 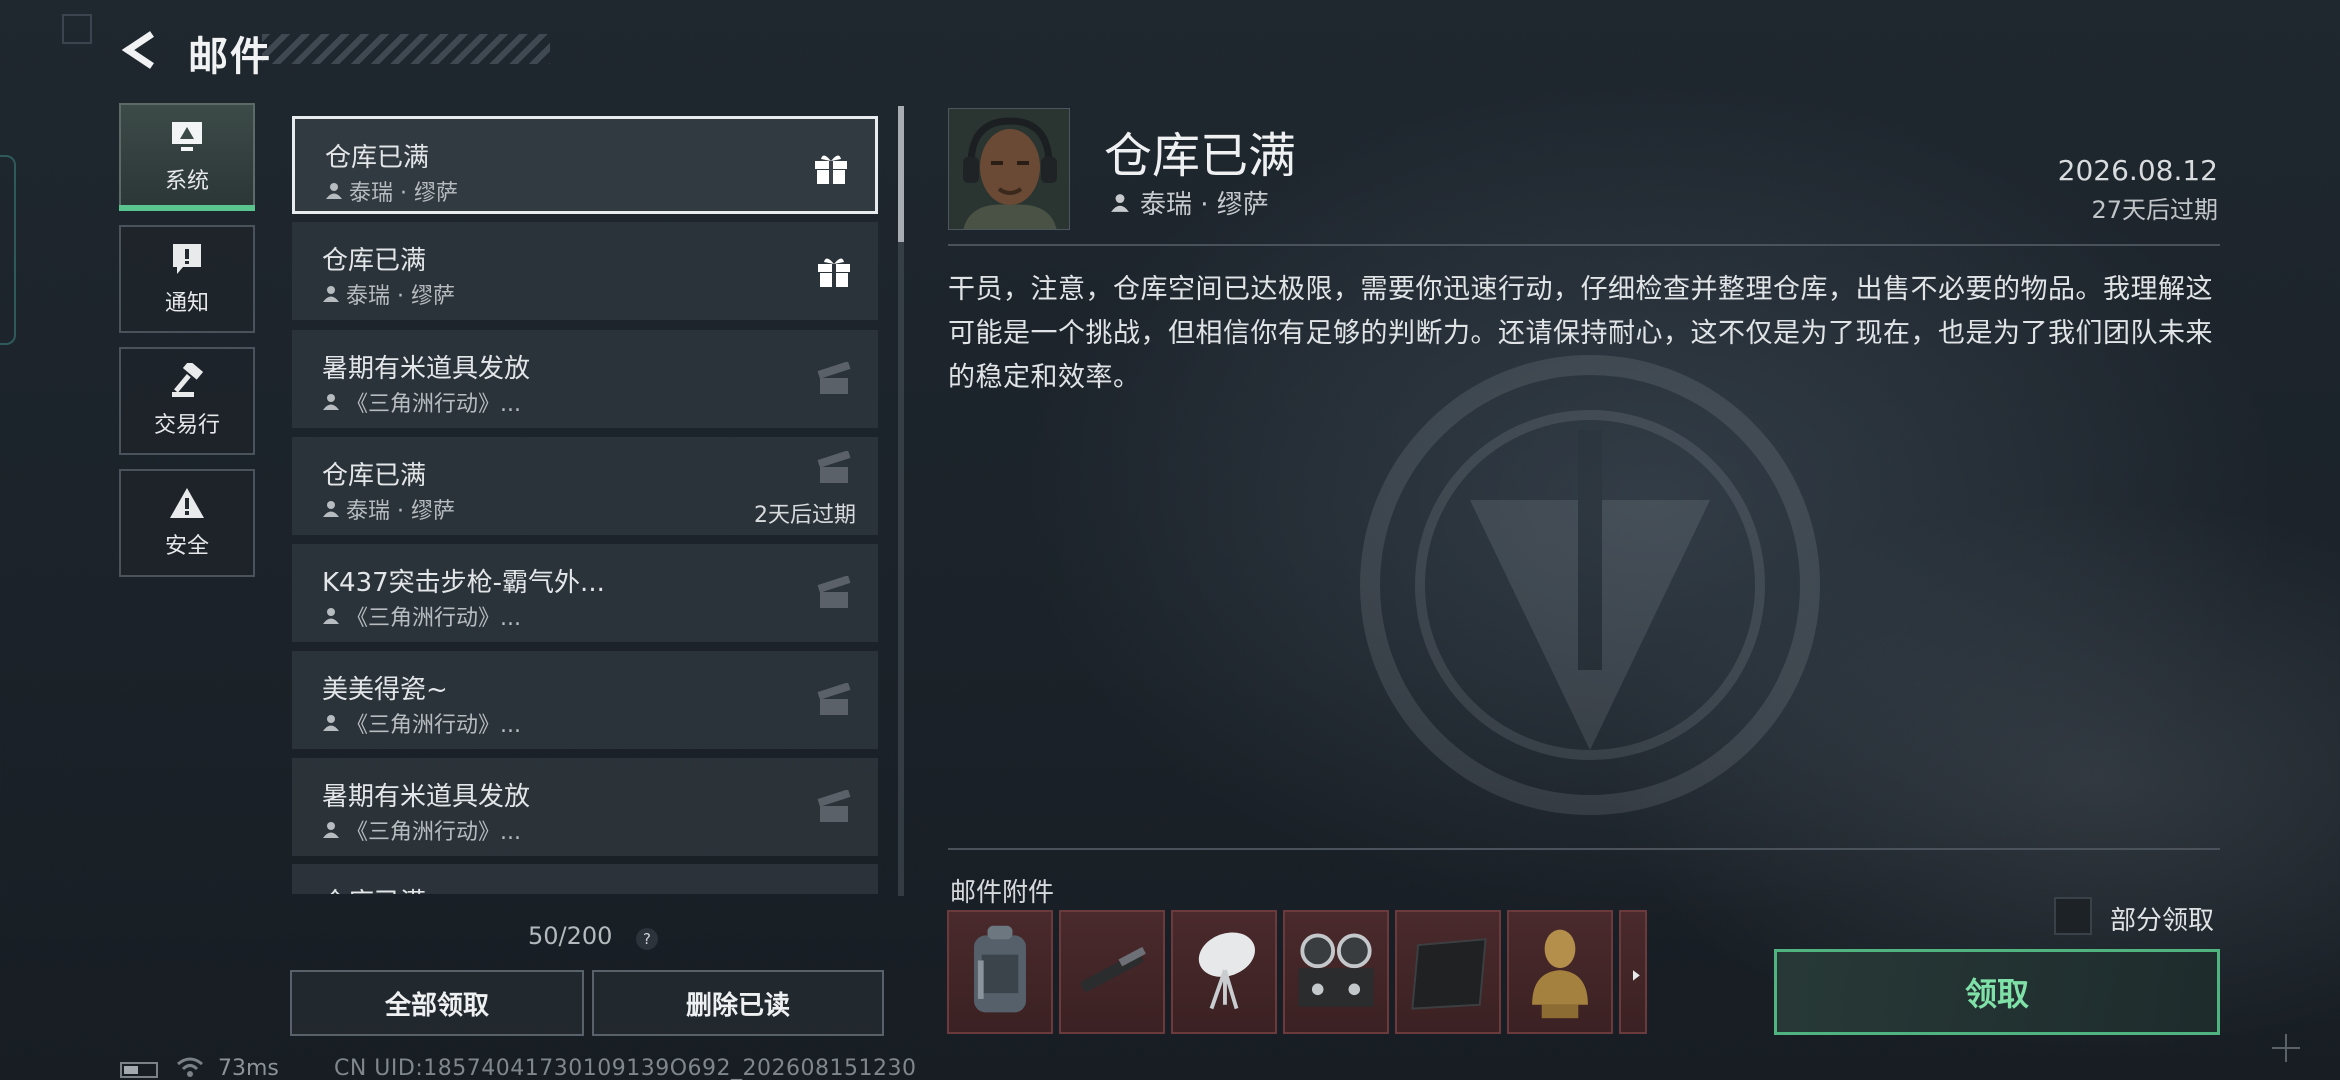 I want to click on attachments-label: 邮件附件, so click(x=1002, y=893).